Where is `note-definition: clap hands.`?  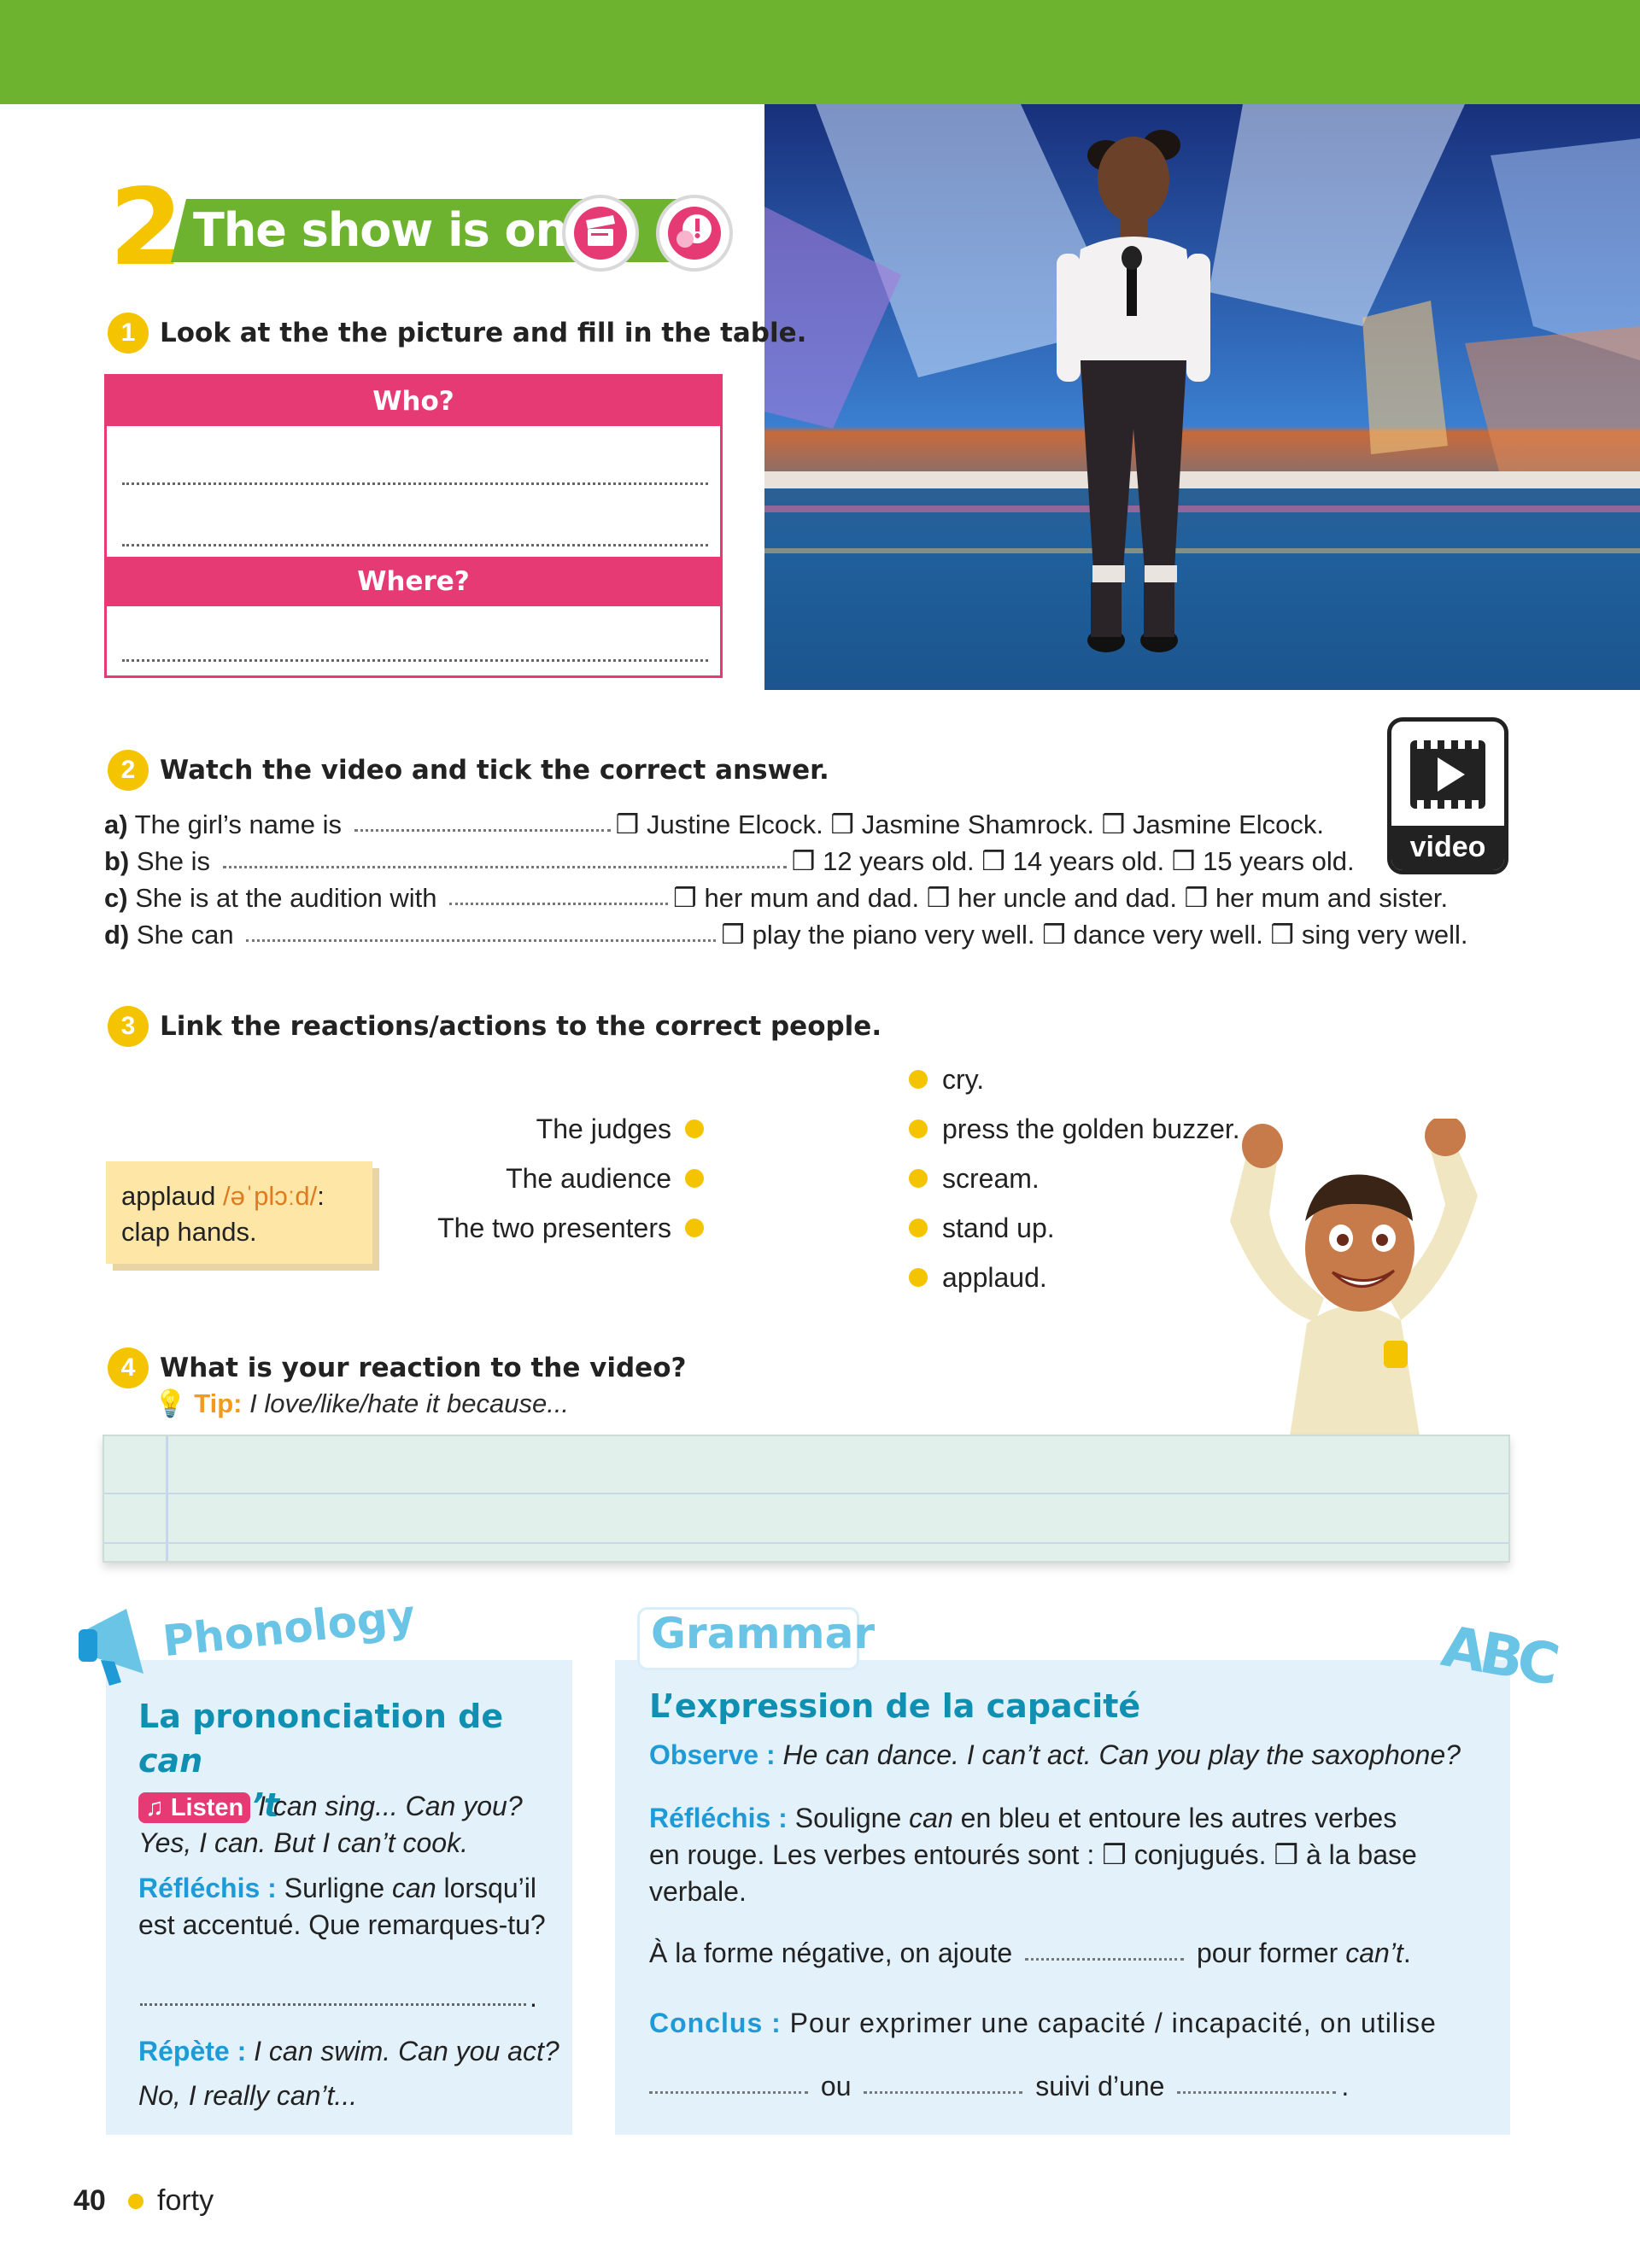 note-definition: clap hands. is located at coordinates (189, 1232).